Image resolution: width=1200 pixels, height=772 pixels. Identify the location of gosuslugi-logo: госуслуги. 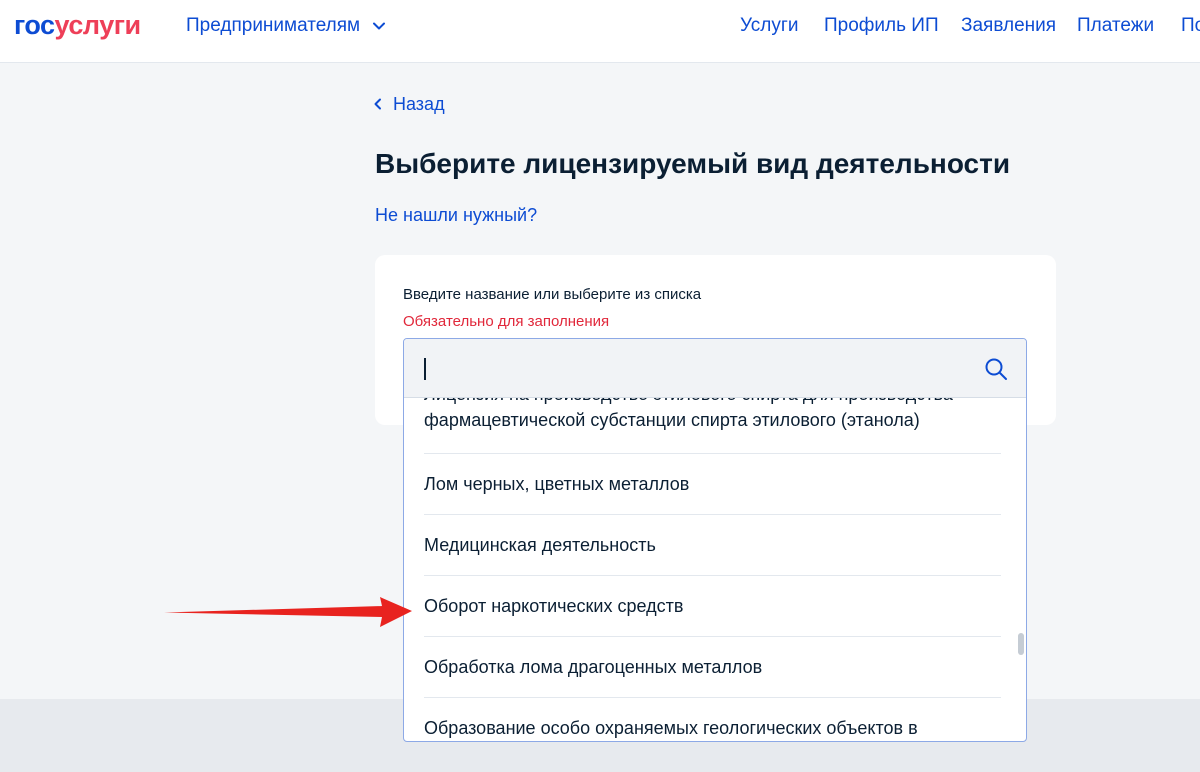
(77, 25).